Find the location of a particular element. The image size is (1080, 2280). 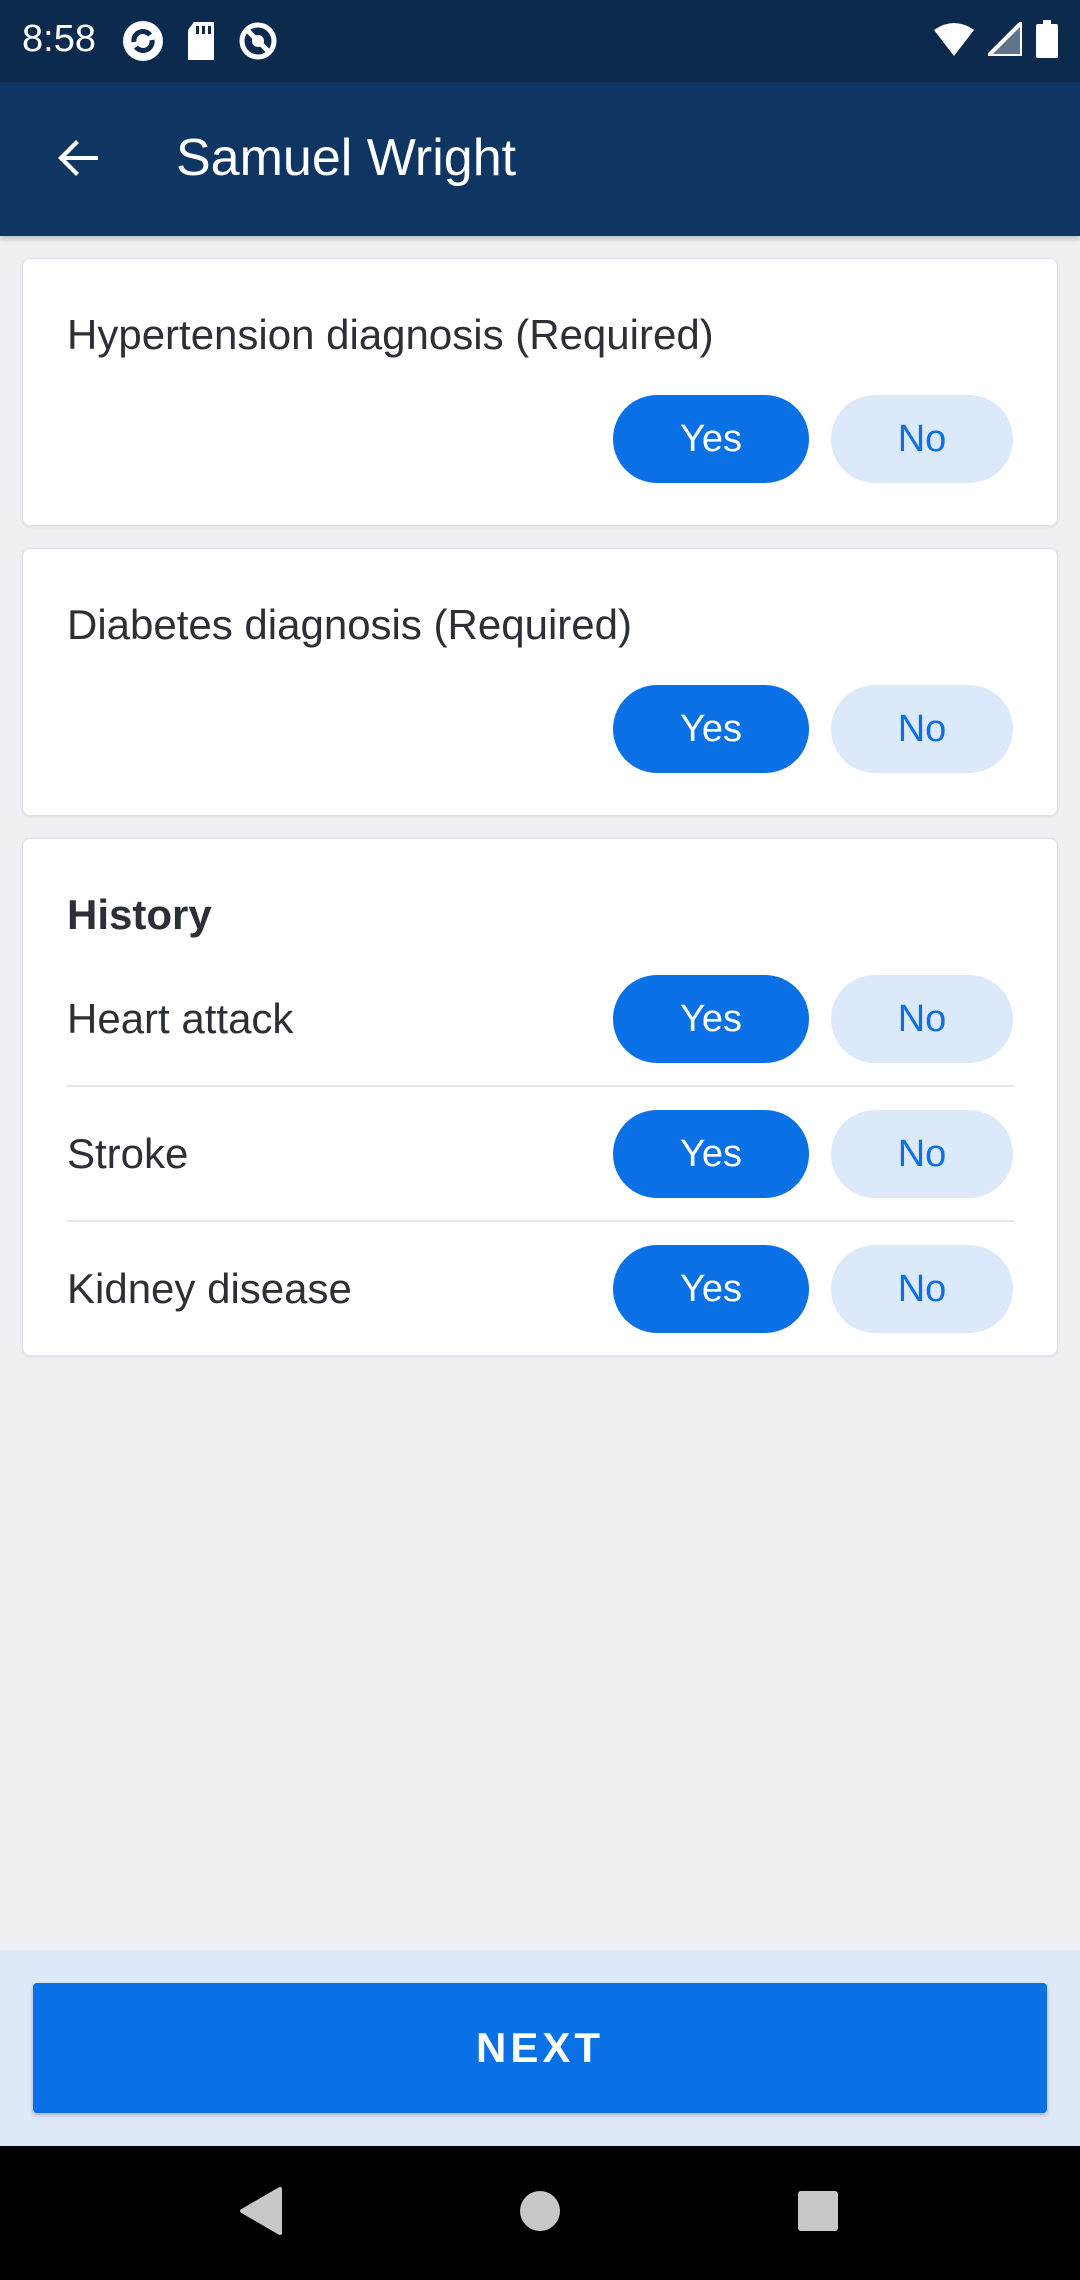

diabetes-title: Diabetes diagnosis (Required) is located at coordinates (349, 624).